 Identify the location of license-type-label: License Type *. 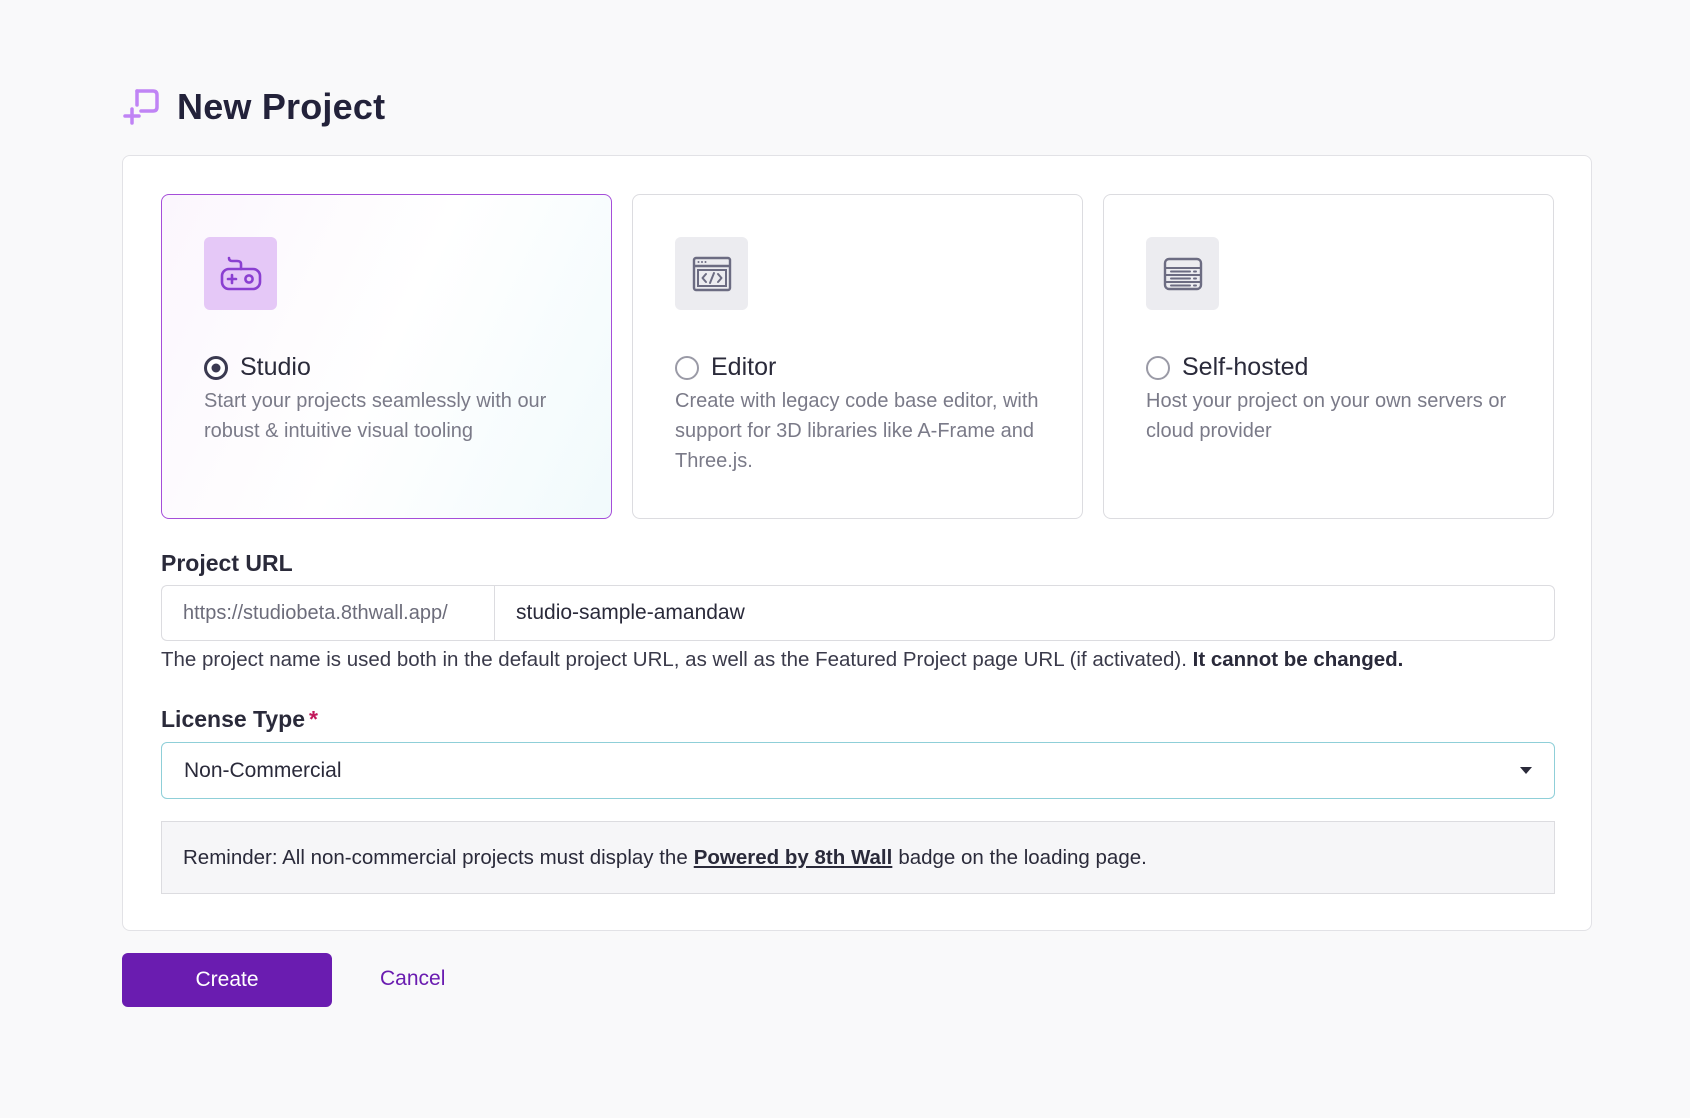
(239, 719).